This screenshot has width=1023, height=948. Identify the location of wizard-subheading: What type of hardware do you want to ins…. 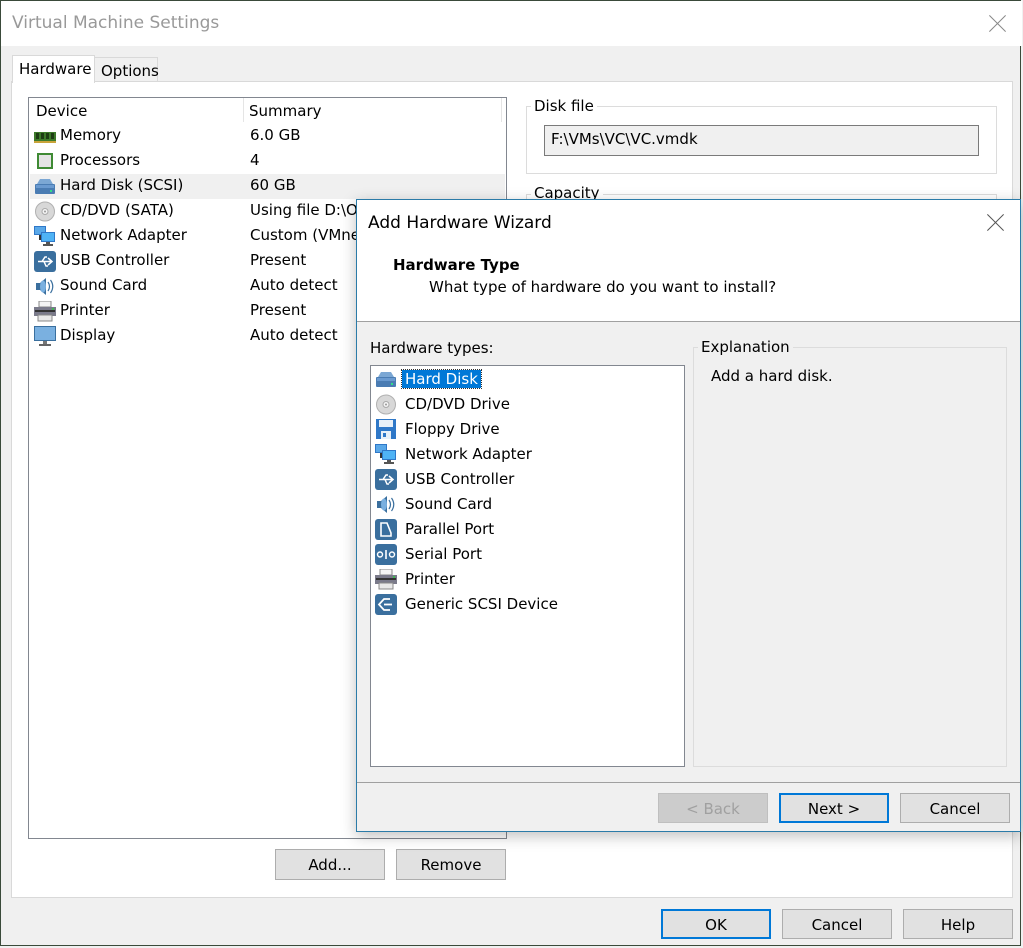
(603, 287).